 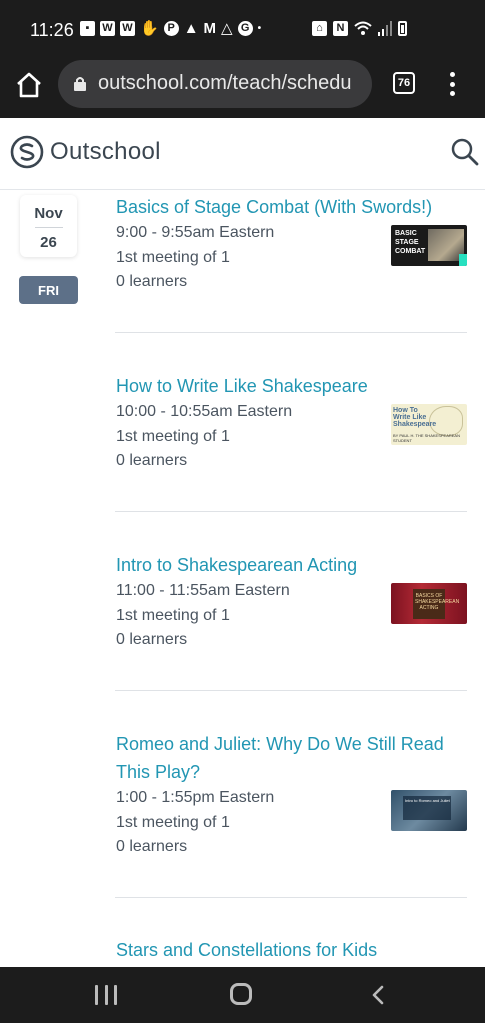 I want to click on hand-icon: ✋, so click(x=149, y=28).